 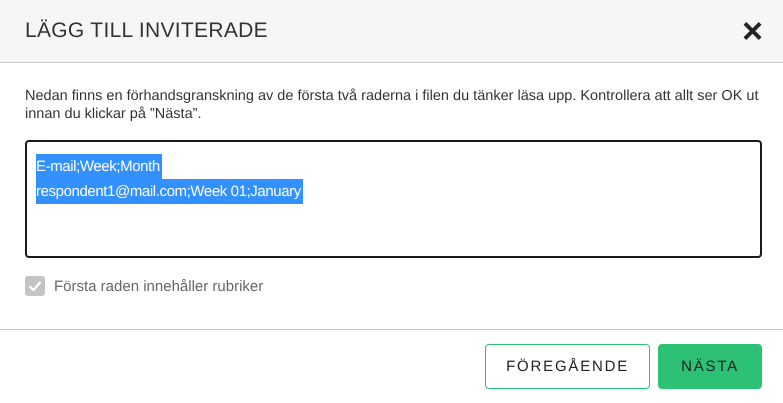 I want to click on close-button: ×, so click(x=752, y=31).